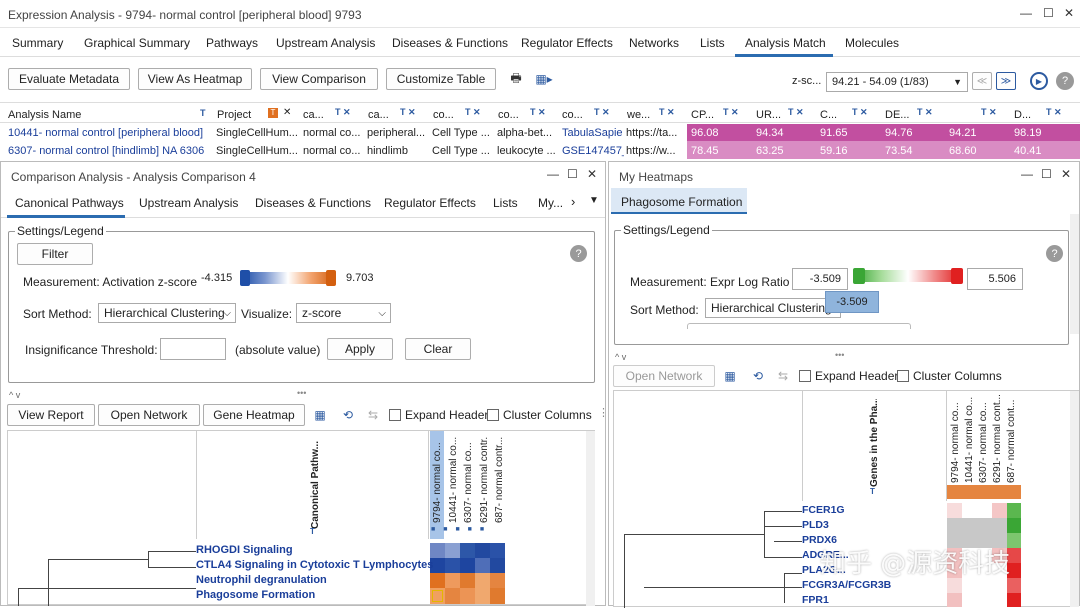  Describe the element at coordinates (785, 43) in the screenshot. I see `tab-analysis-match: Analysis Match` at that location.